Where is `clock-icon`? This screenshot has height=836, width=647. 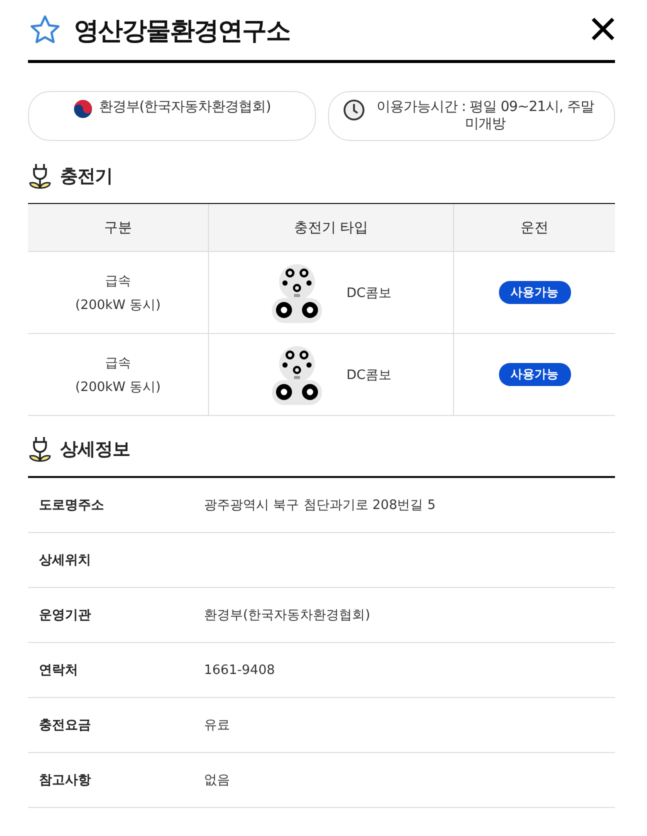
clock-icon is located at coordinates (353, 110).